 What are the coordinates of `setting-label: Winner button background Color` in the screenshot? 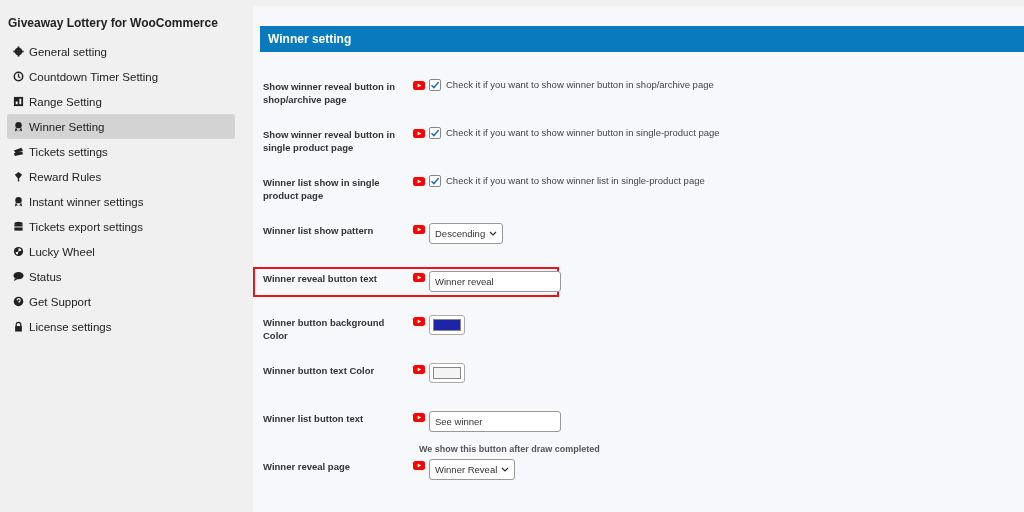 It's located at (324, 329).